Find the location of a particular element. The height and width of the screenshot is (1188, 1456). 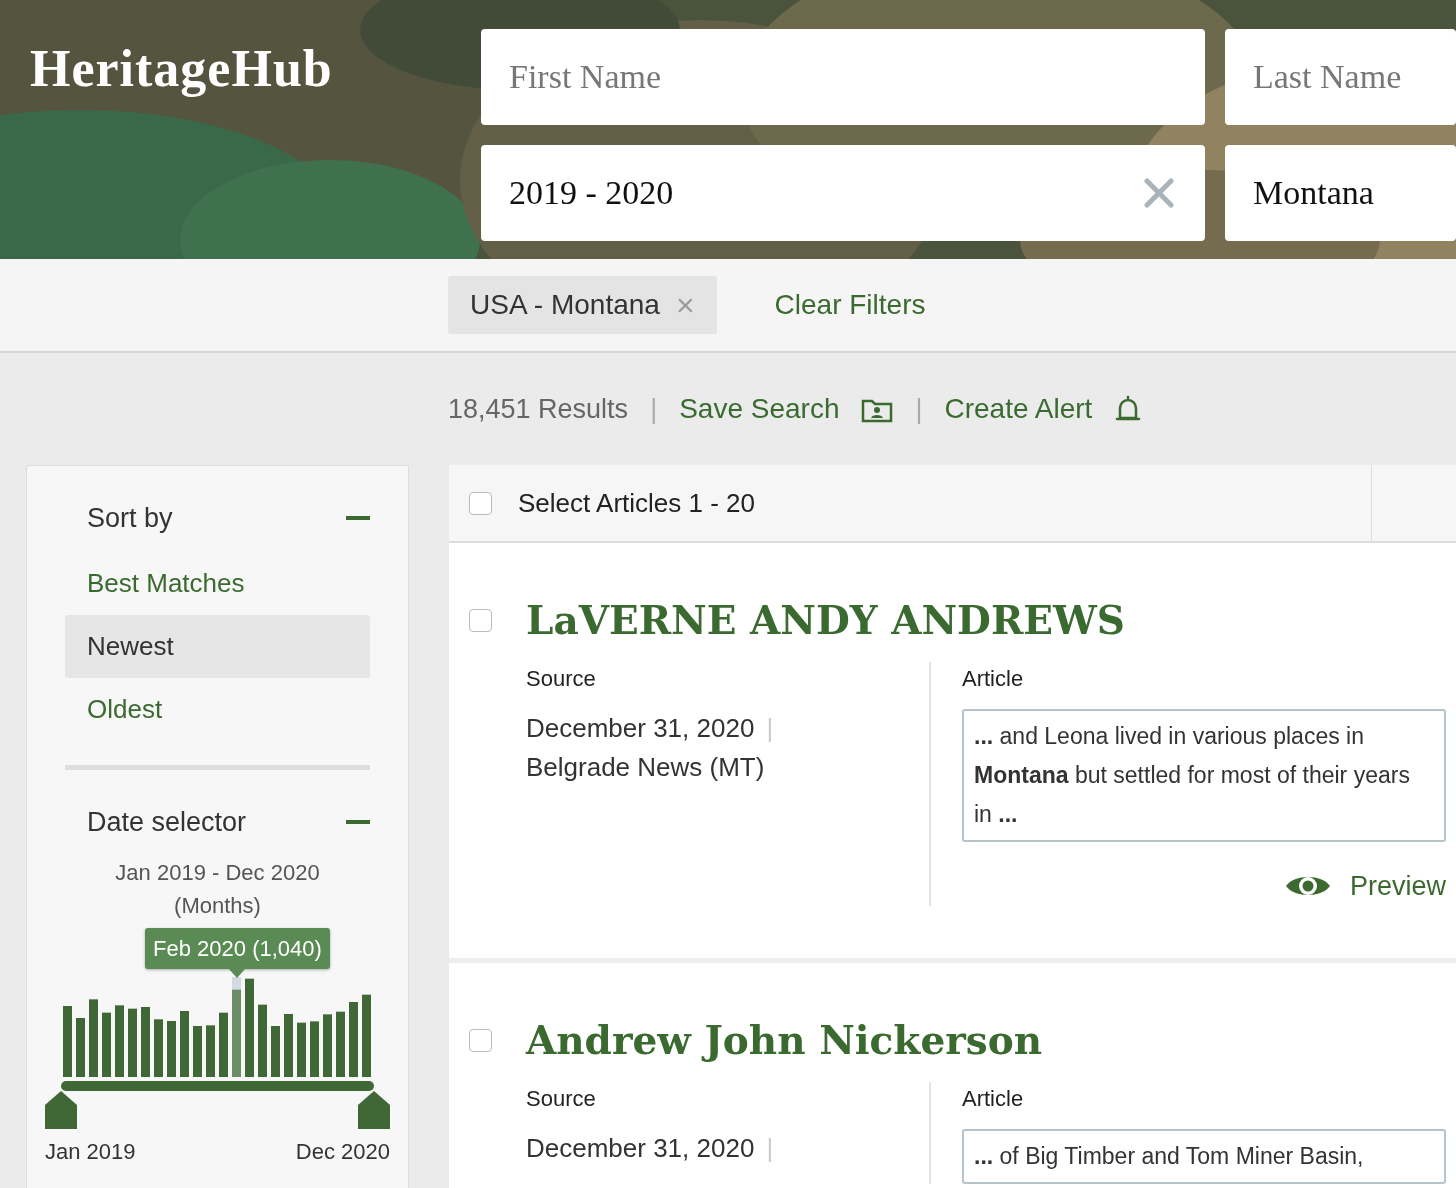

filter-chip: USA - Montana × is located at coordinates (582, 305).